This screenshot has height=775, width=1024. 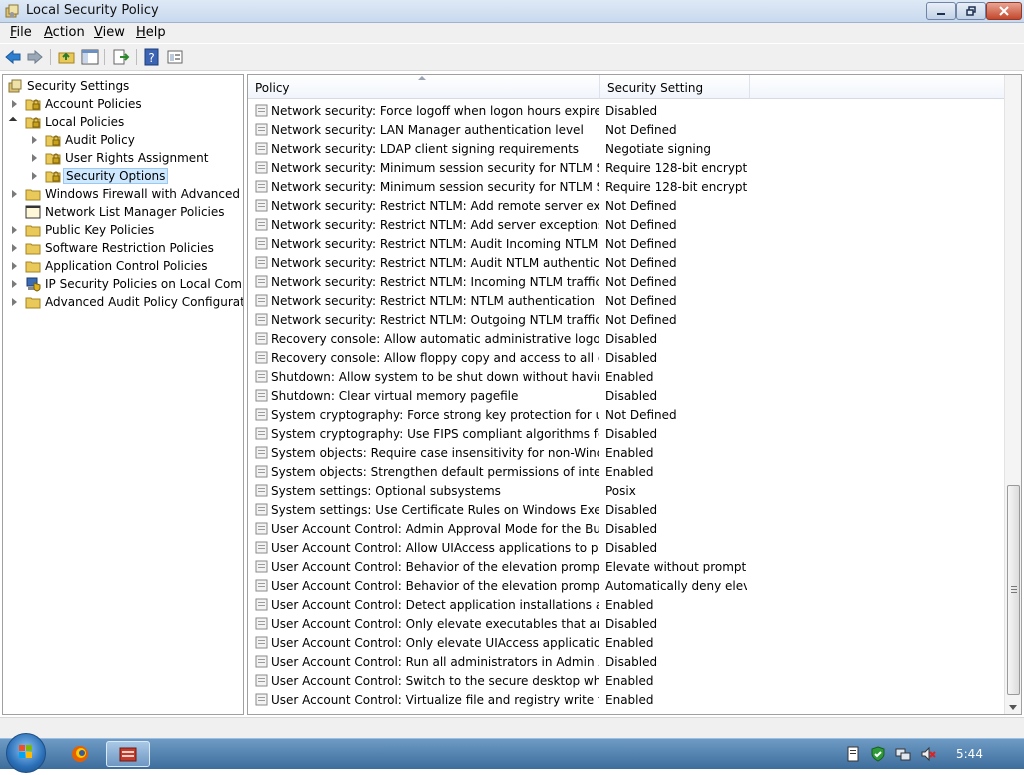 What do you see at coordinates (128, 754) in the screenshot?
I see `taskbar-local-security-policy` at bounding box center [128, 754].